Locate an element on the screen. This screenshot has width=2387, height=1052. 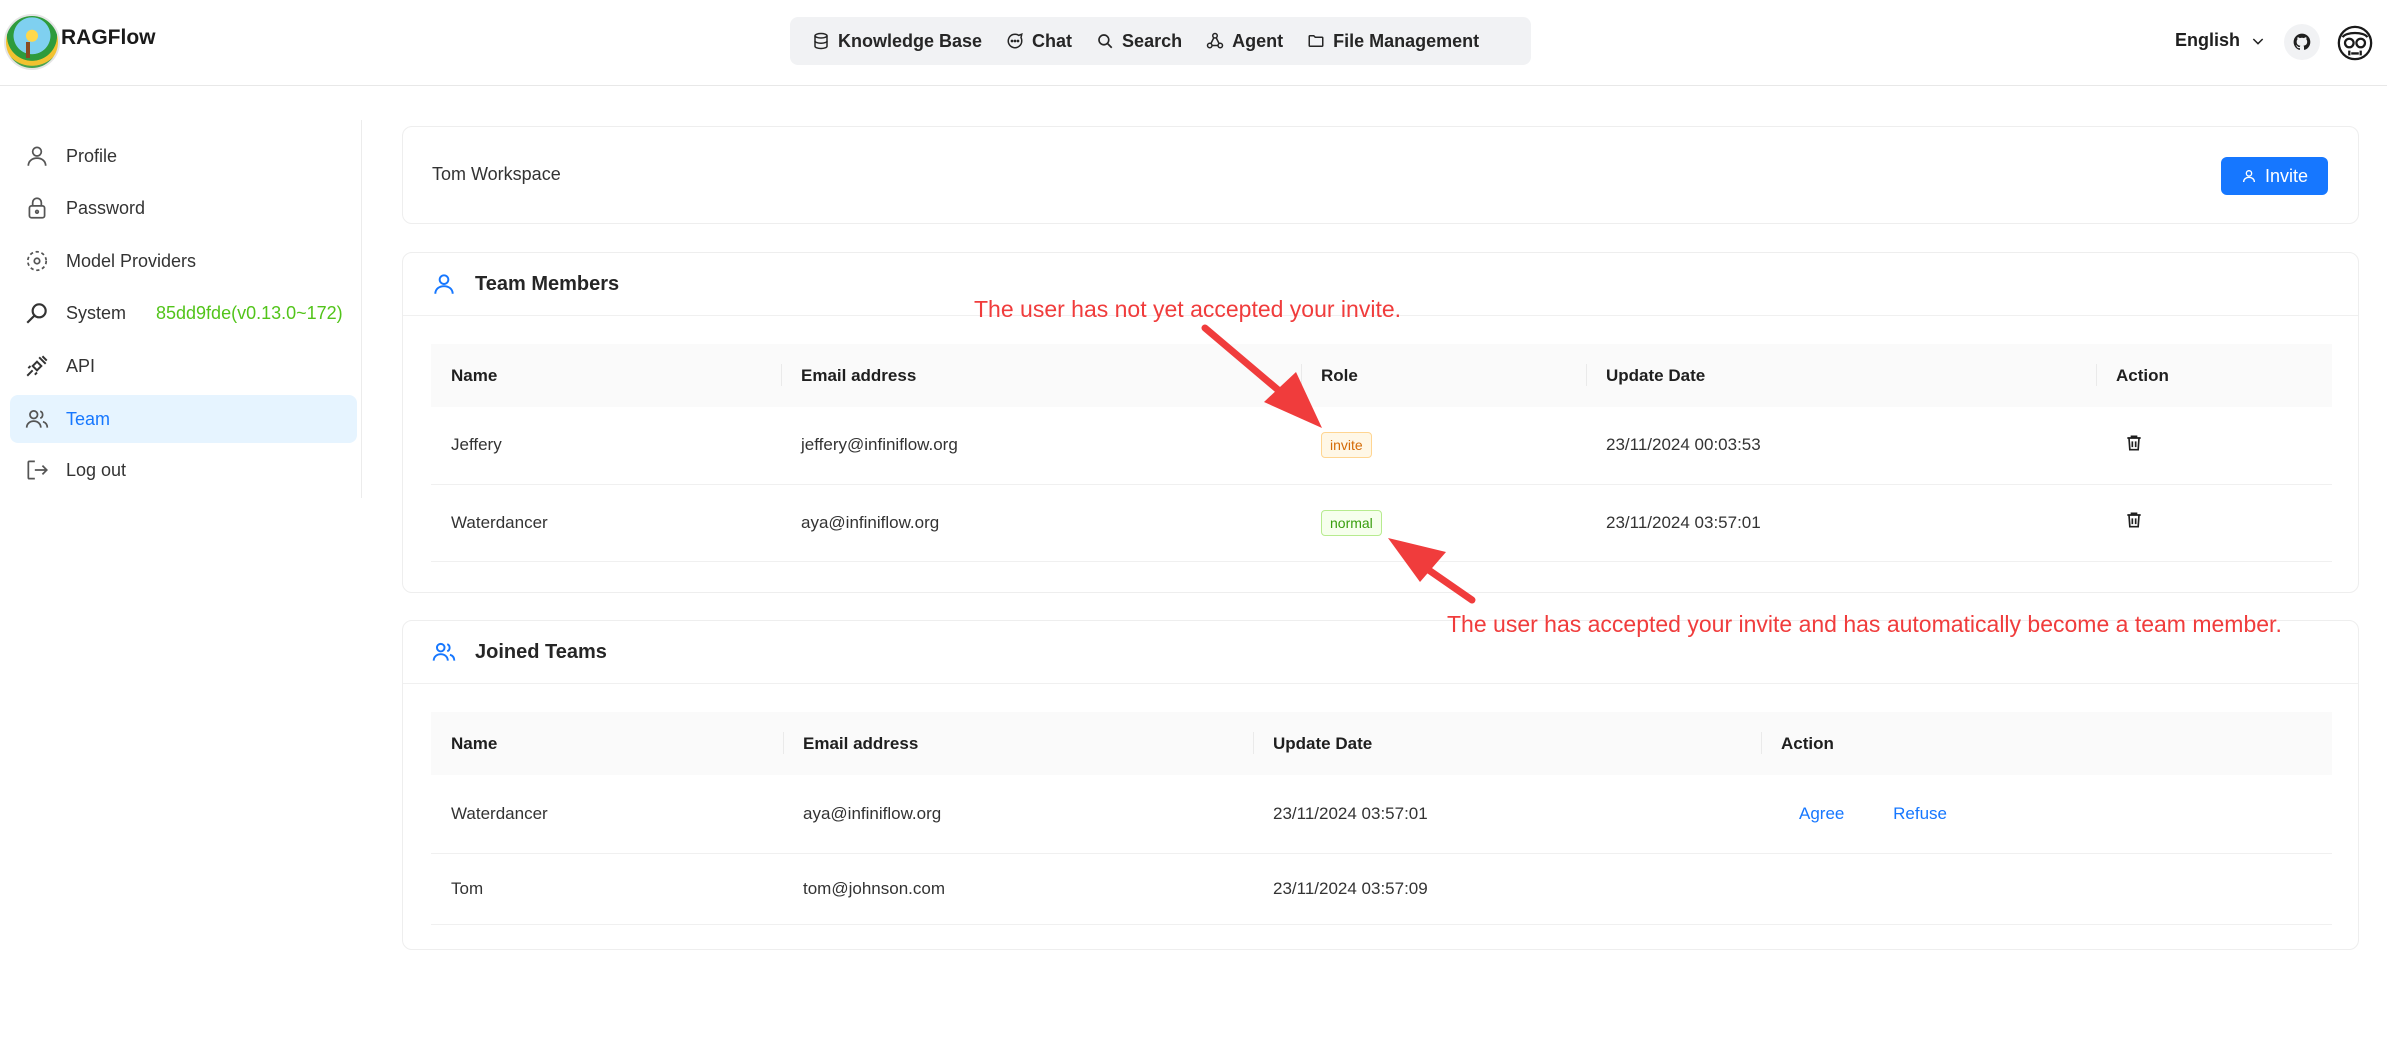
nav-agent-label: Agent is located at coordinates (1258, 40).